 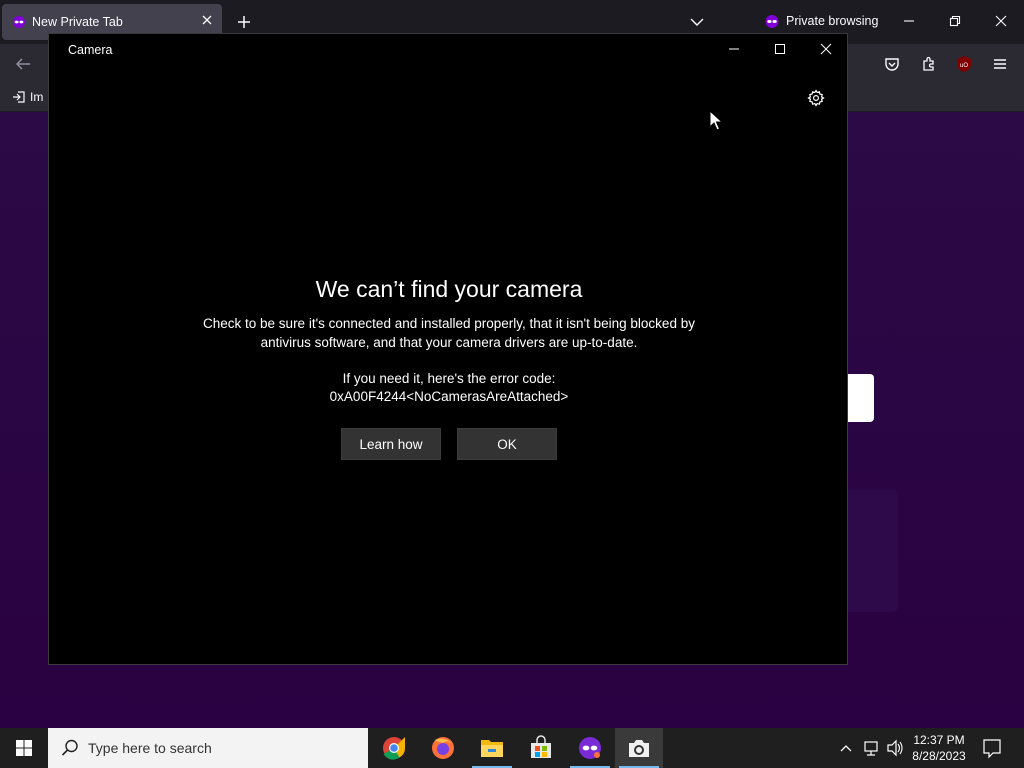 What do you see at coordinates (846, 748) in the screenshot?
I see `show-hidden-icons-chevron-icon` at bounding box center [846, 748].